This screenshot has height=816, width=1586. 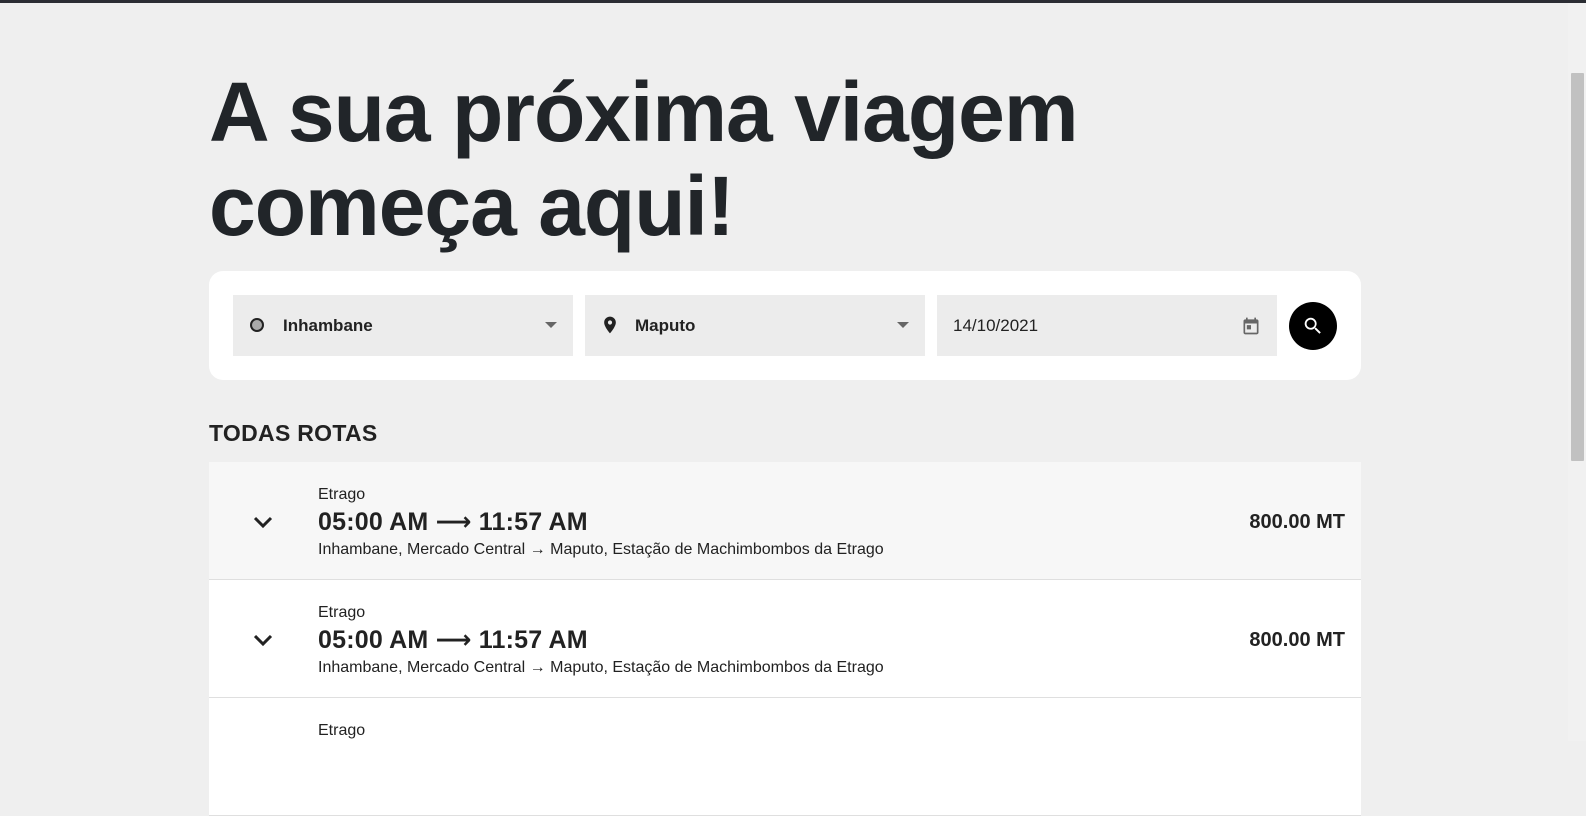 What do you see at coordinates (293, 433) in the screenshot?
I see `section-title: TODAS ROTAS` at bounding box center [293, 433].